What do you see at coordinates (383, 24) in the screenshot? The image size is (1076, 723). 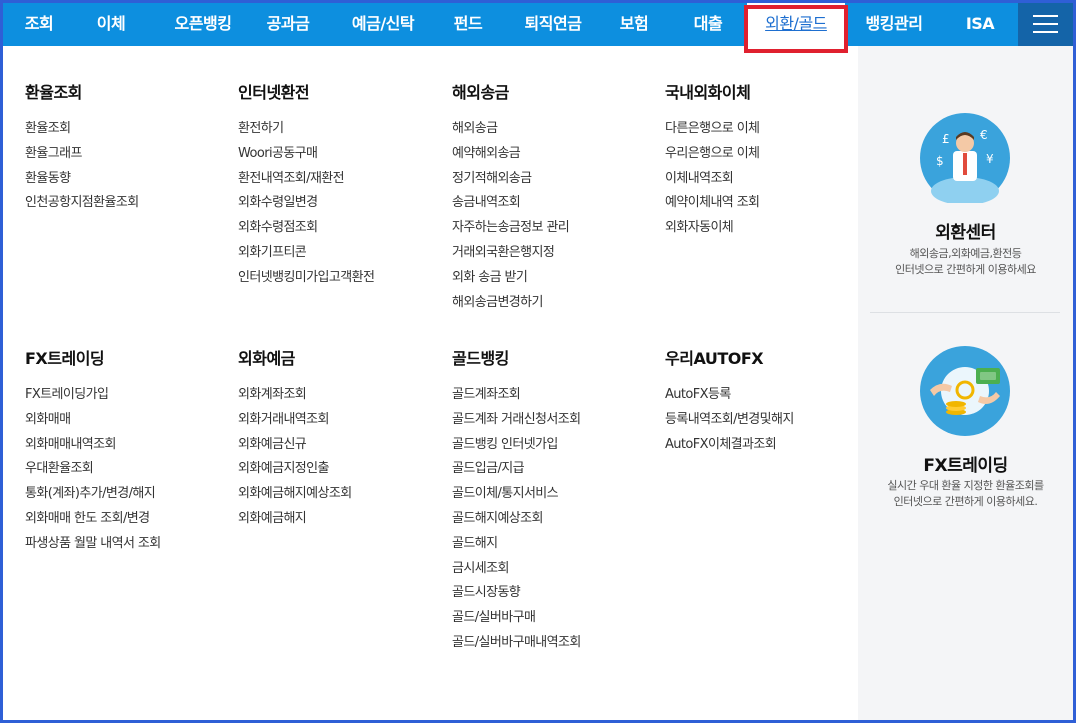 I see `nav-item-deposit-trust: 예금/신탁` at bounding box center [383, 24].